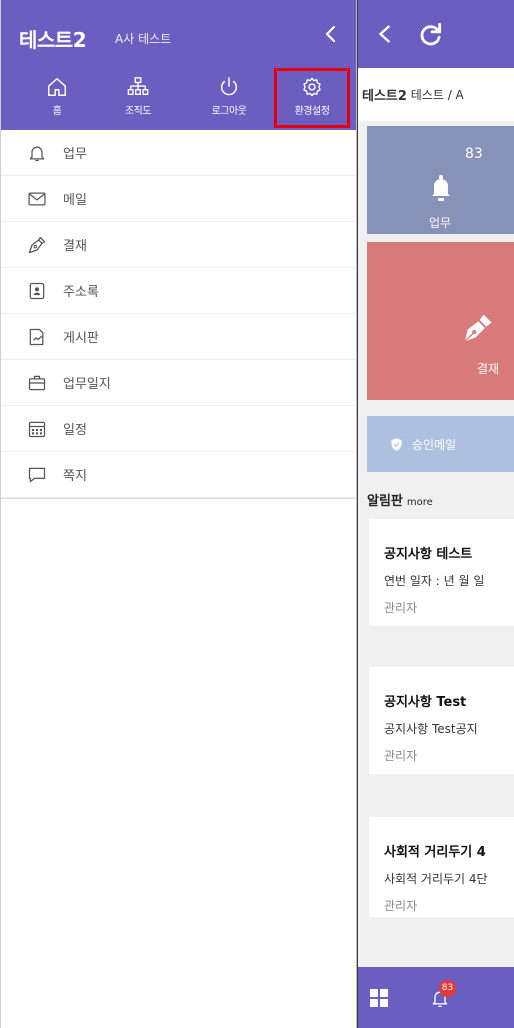 The height and width of the screenshot is (1028, 514). Describe the element at coordinates (425, 702) in the screenshot. I see `notice-title: 공지사항 Test` at that location.